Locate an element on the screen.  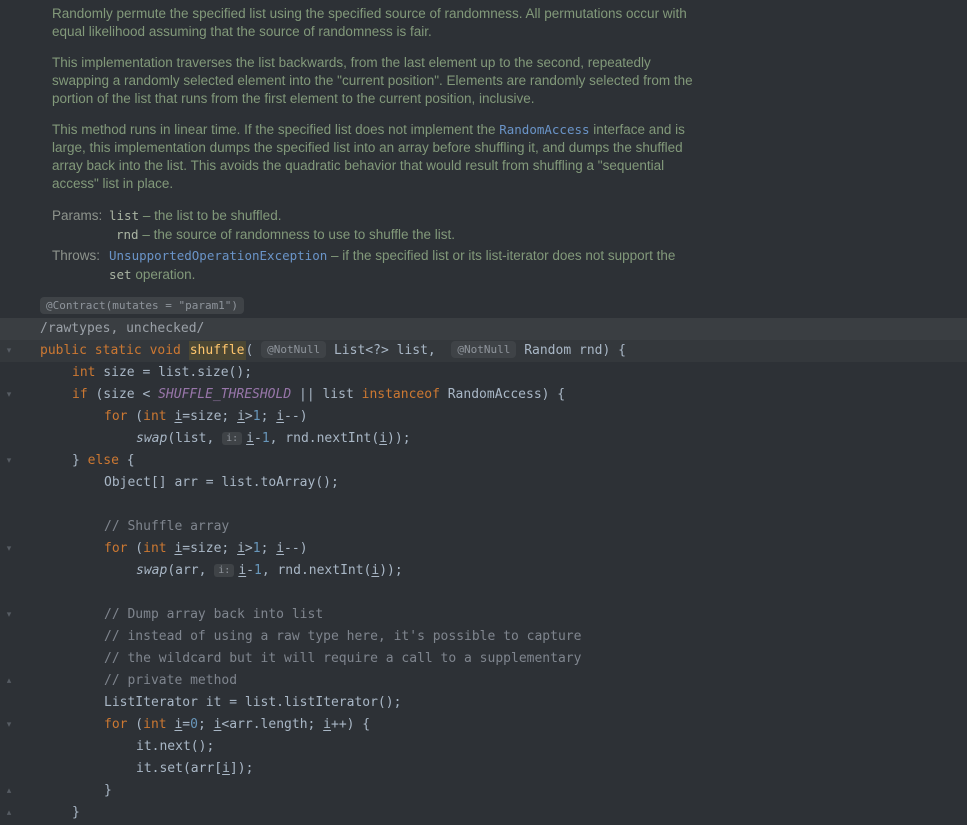
code-token: <arr.length; is located at coordinates (272, 724).